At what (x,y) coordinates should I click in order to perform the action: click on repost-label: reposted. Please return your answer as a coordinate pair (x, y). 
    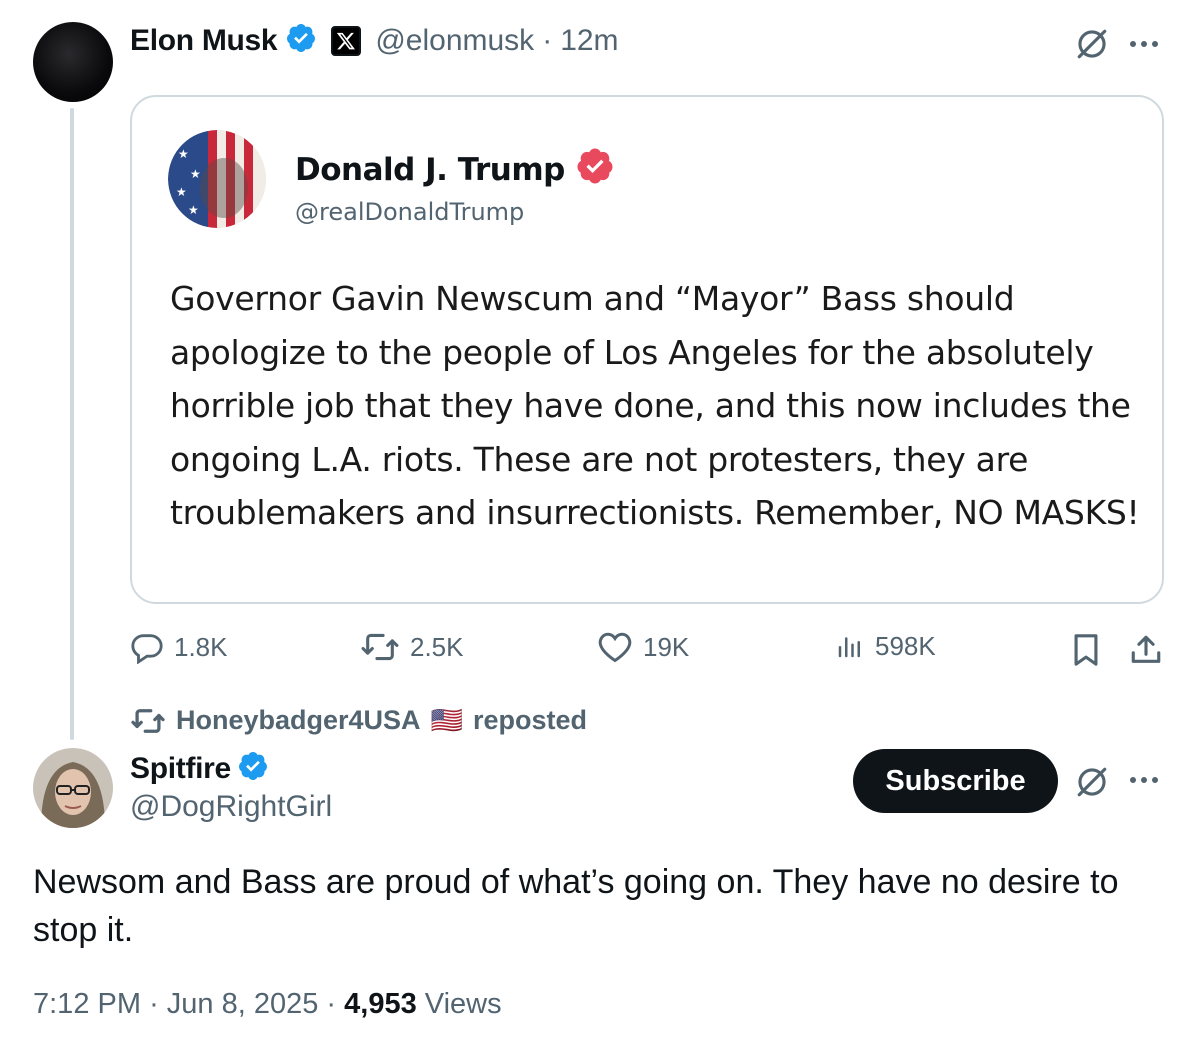
    Looking at the image, I should click on (529, 720).